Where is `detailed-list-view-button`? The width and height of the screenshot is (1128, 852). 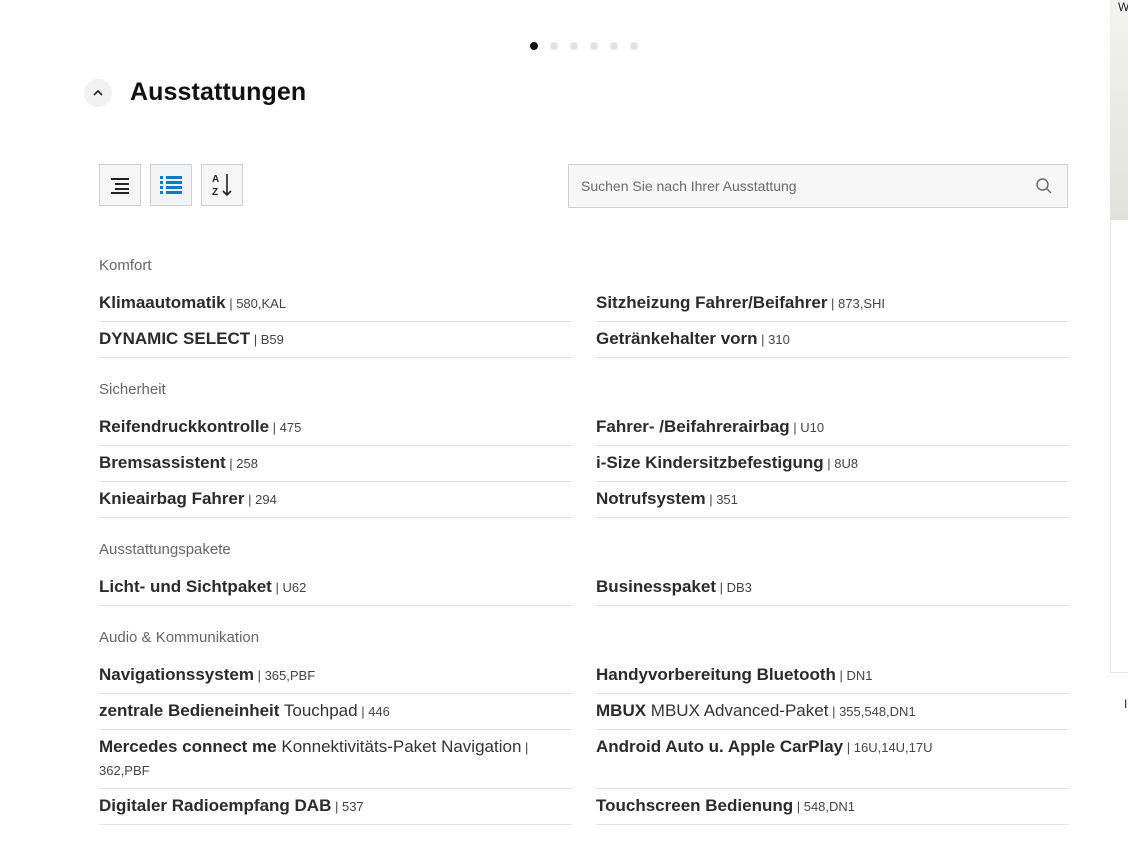 detailed-list-view-button is located at coordinates (171, 185).